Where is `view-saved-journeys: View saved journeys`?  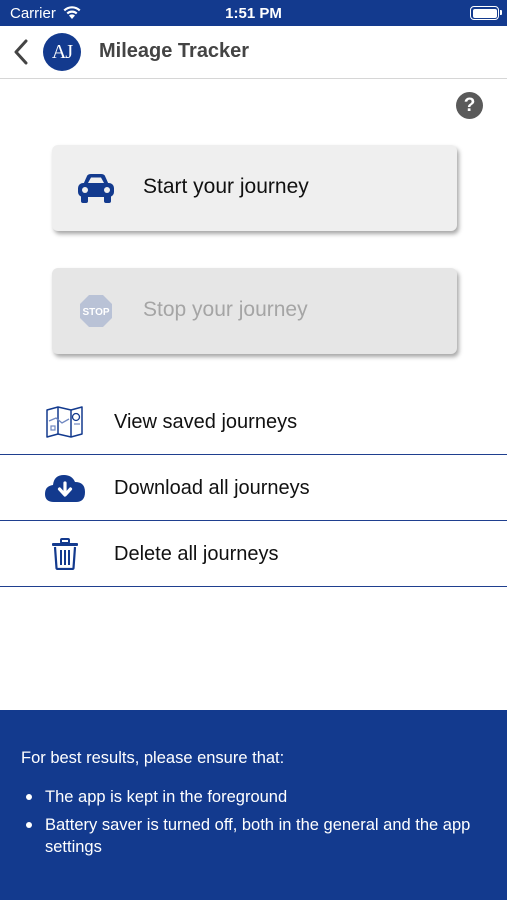 view-saved-journeys: View saved journeys is located at coordinates (253, 422).